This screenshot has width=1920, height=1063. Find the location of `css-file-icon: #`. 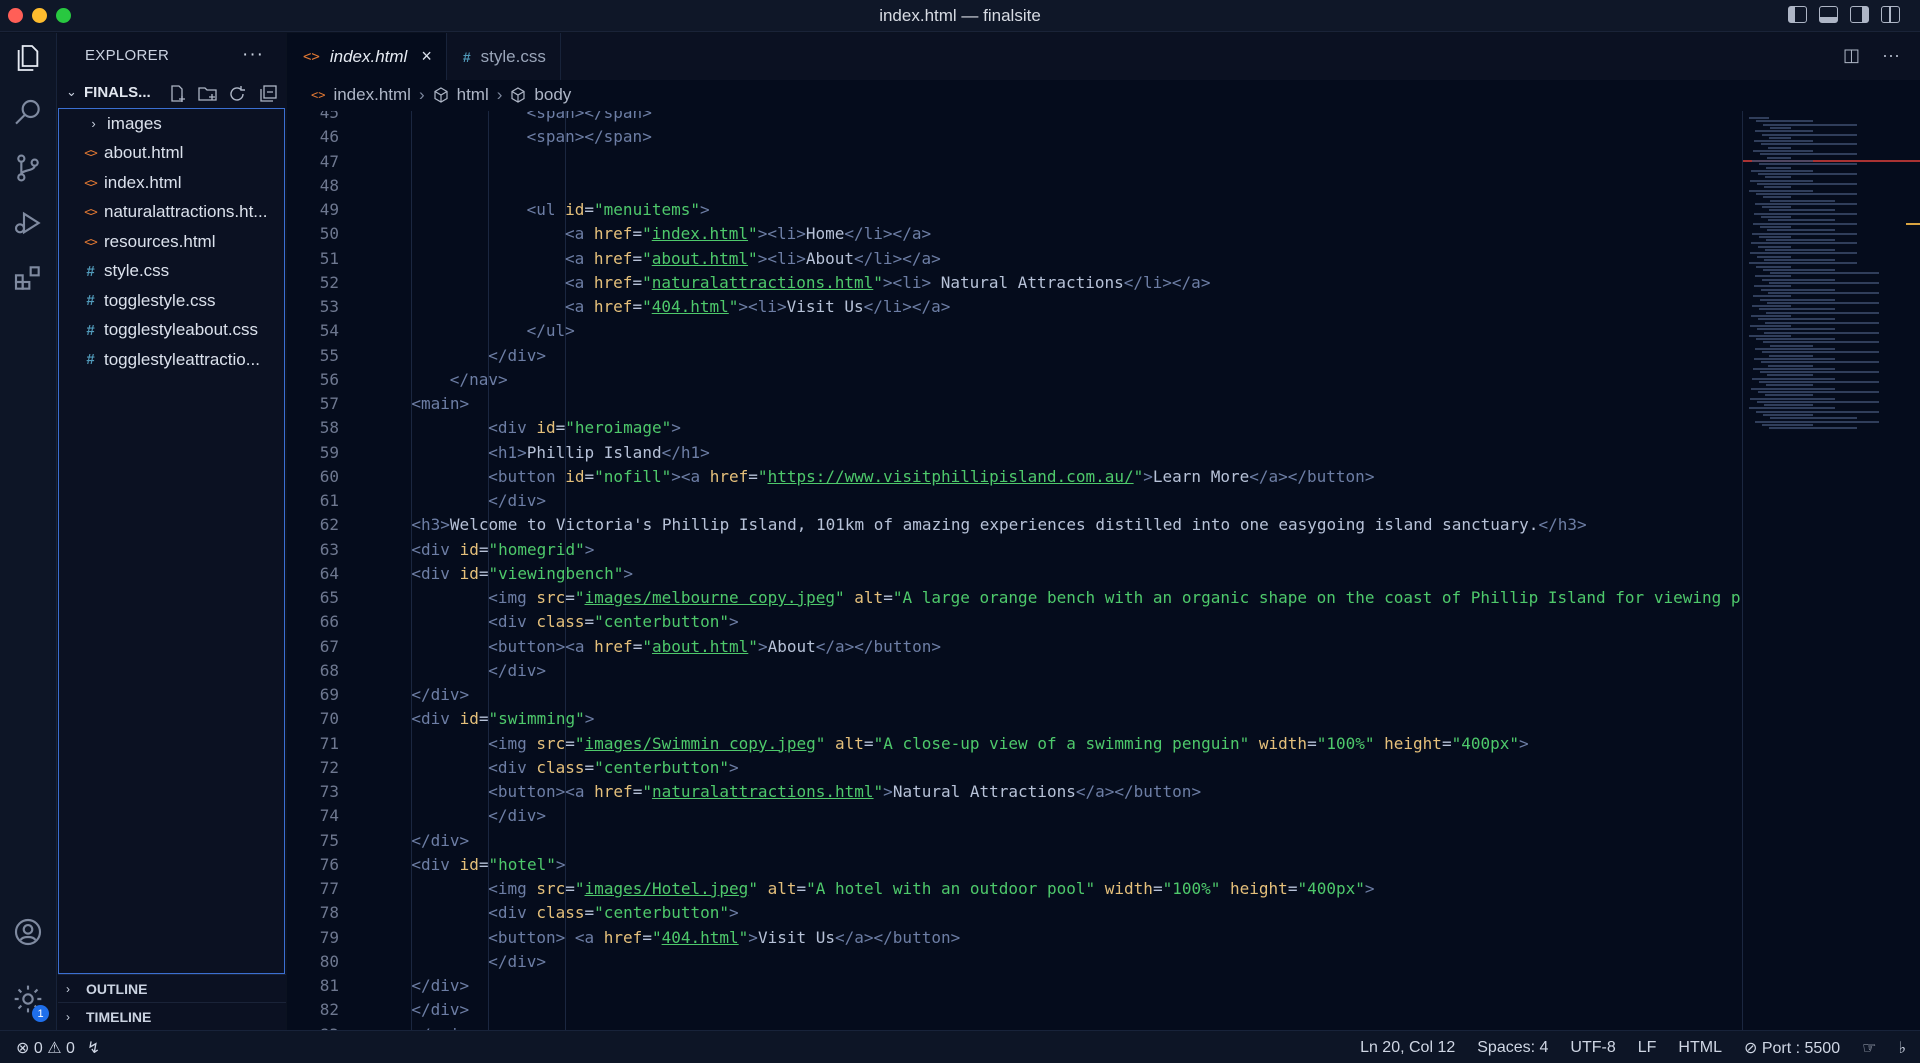

css-file-icon: # is located at coordinates (90, 330).